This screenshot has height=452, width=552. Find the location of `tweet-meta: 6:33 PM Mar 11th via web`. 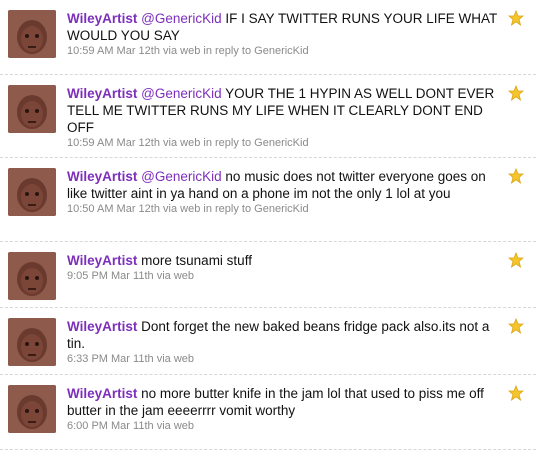

tweet-meta: 6:33 PM Mar 11th via web is located at coordinates (283, 359).